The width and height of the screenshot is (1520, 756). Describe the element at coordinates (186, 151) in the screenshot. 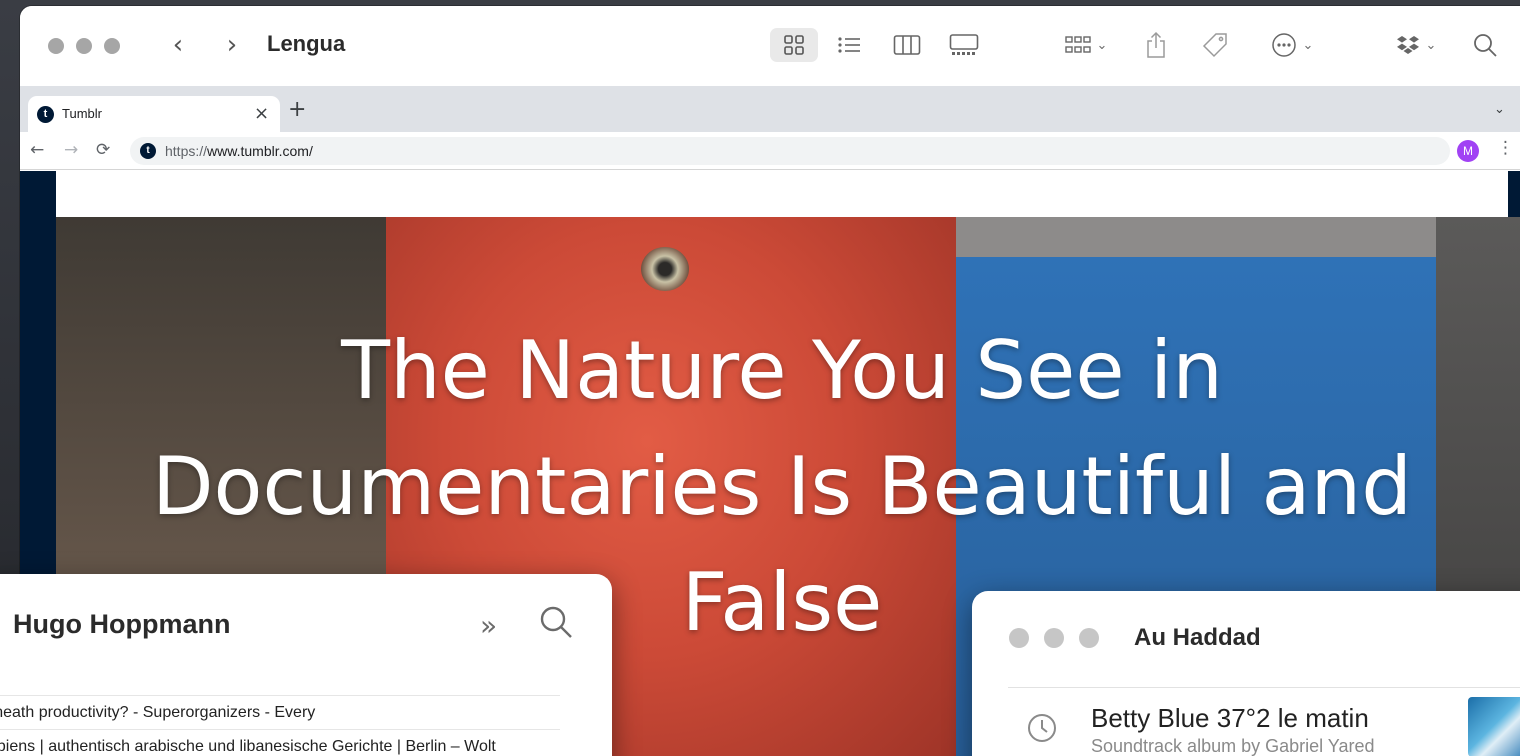

I see `url-scheme: https://` at that location.